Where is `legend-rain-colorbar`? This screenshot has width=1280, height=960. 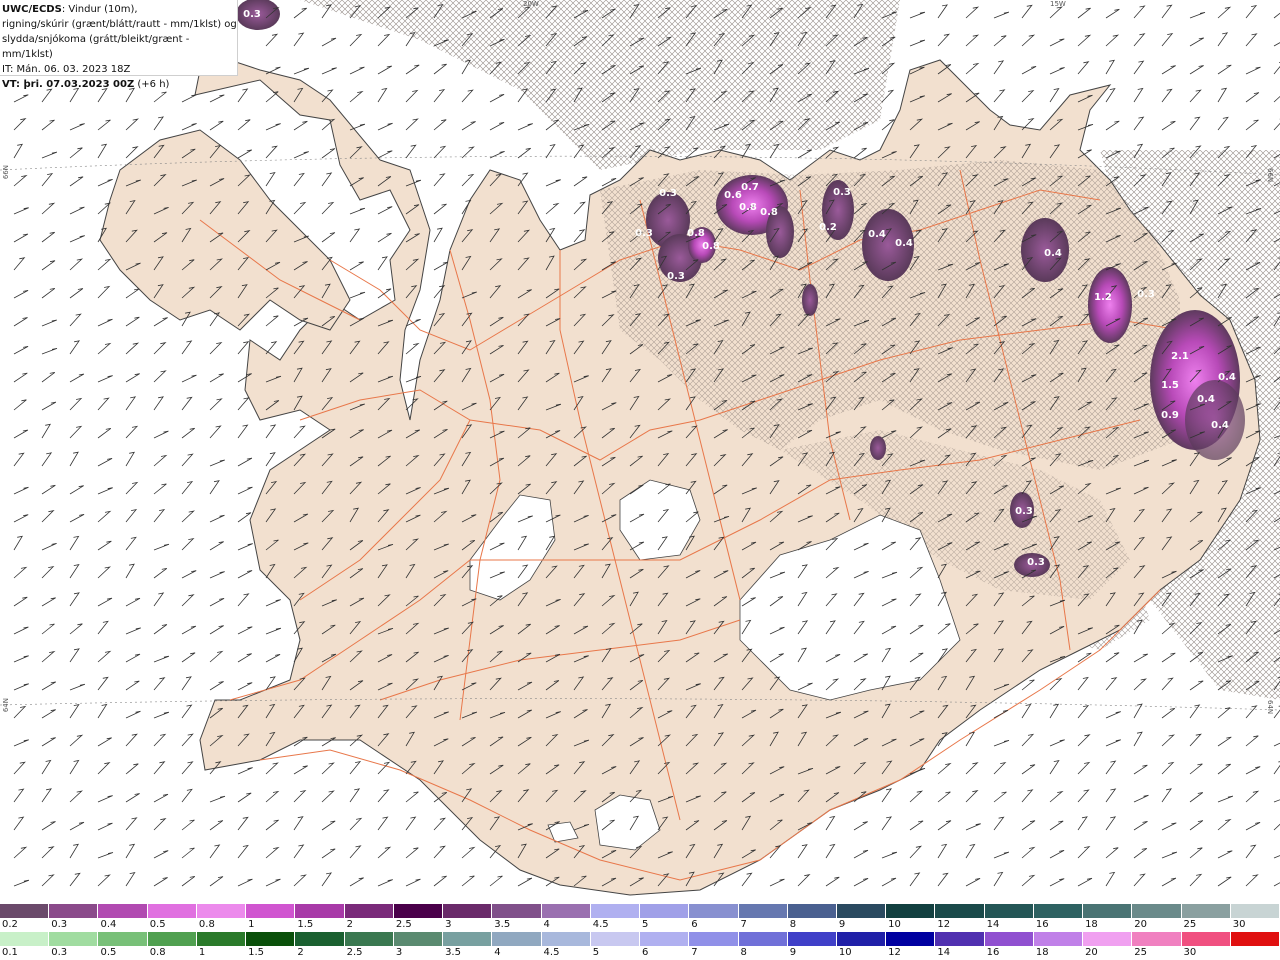 legend-rain-colorbar is located at coordinates (640, 939).